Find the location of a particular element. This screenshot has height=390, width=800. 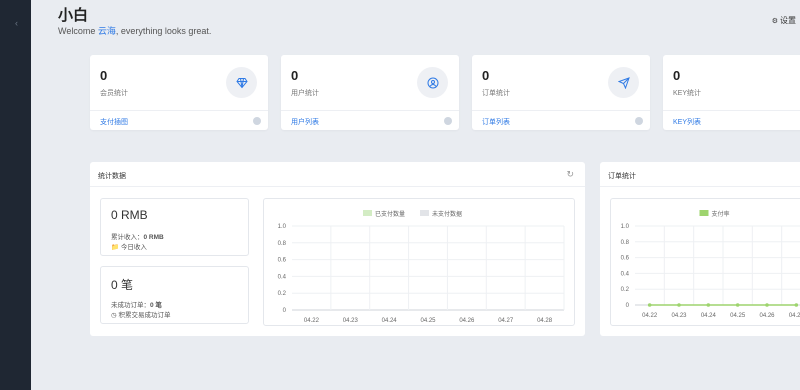

total-income: 累计收入：0 RMB is located at coordinates (137, 236).